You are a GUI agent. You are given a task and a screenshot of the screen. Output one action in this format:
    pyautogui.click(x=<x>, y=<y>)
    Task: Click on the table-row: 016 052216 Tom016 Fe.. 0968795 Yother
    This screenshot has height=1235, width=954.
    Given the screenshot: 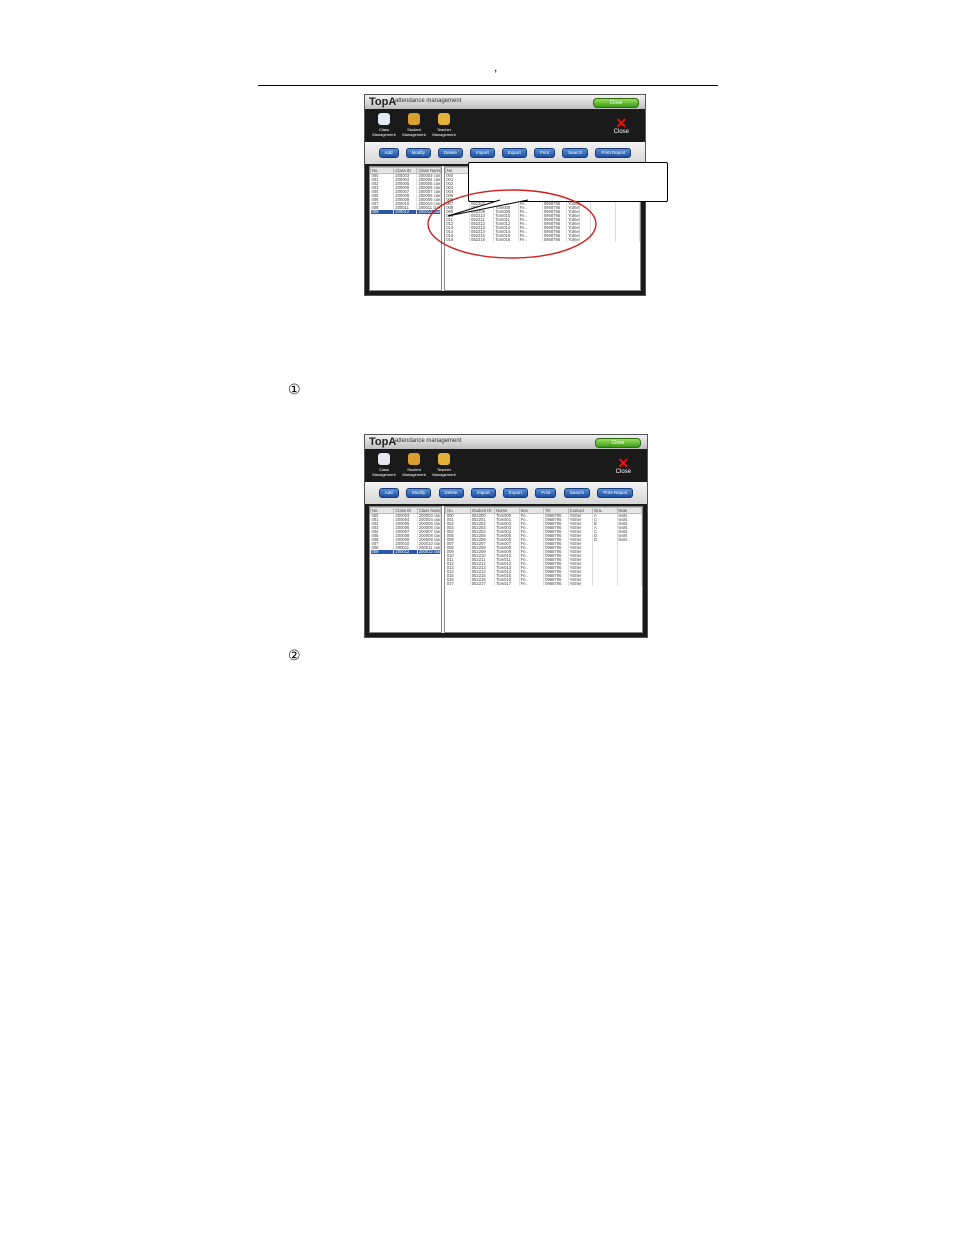 What is the action you would take?
    pyautogui.click(x=542, y=240)
    